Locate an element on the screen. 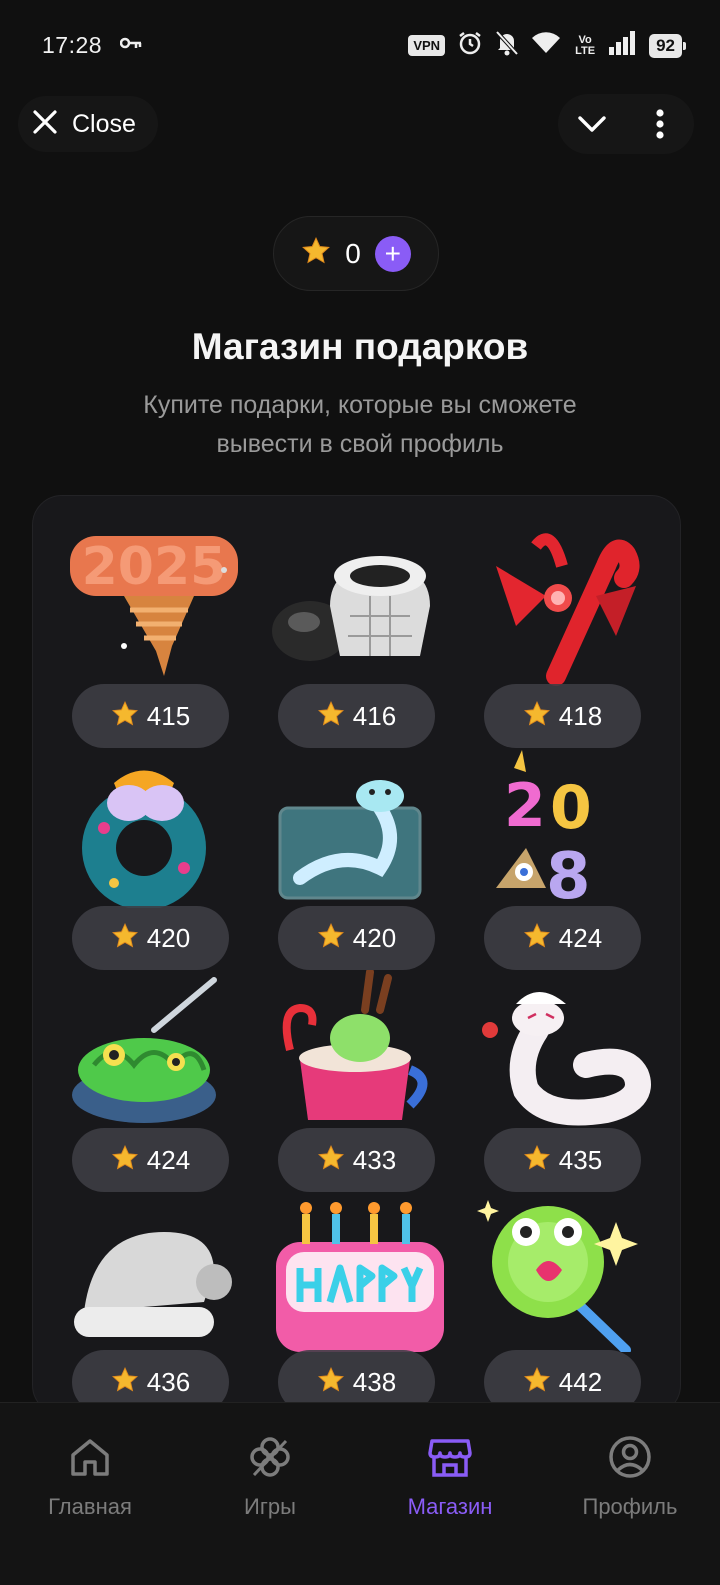 Image resolution: width=720 pixels, height=1585 pixels. gift-image-white-snake is located at coordinates (566, 1059).